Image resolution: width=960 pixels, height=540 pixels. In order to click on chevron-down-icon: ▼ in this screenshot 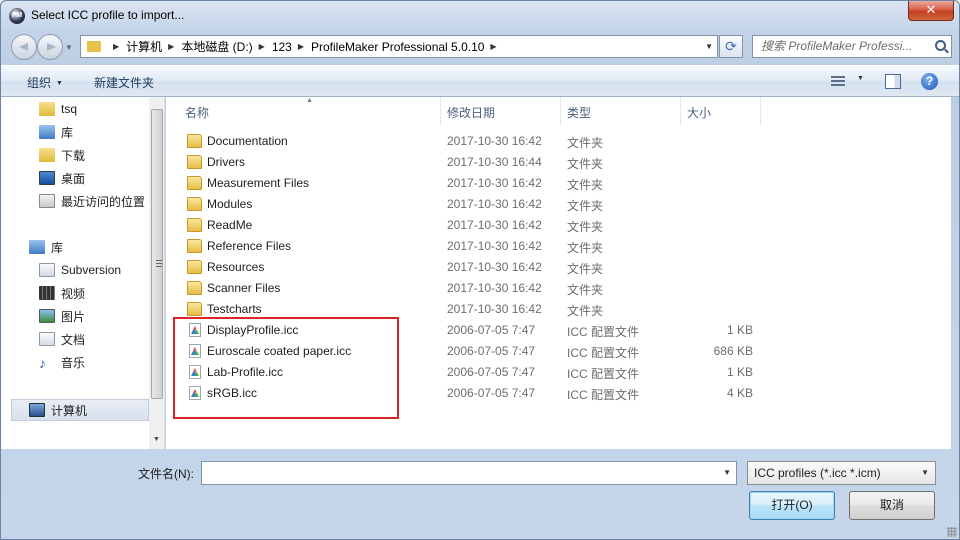, I will do `click(925, 472)`.